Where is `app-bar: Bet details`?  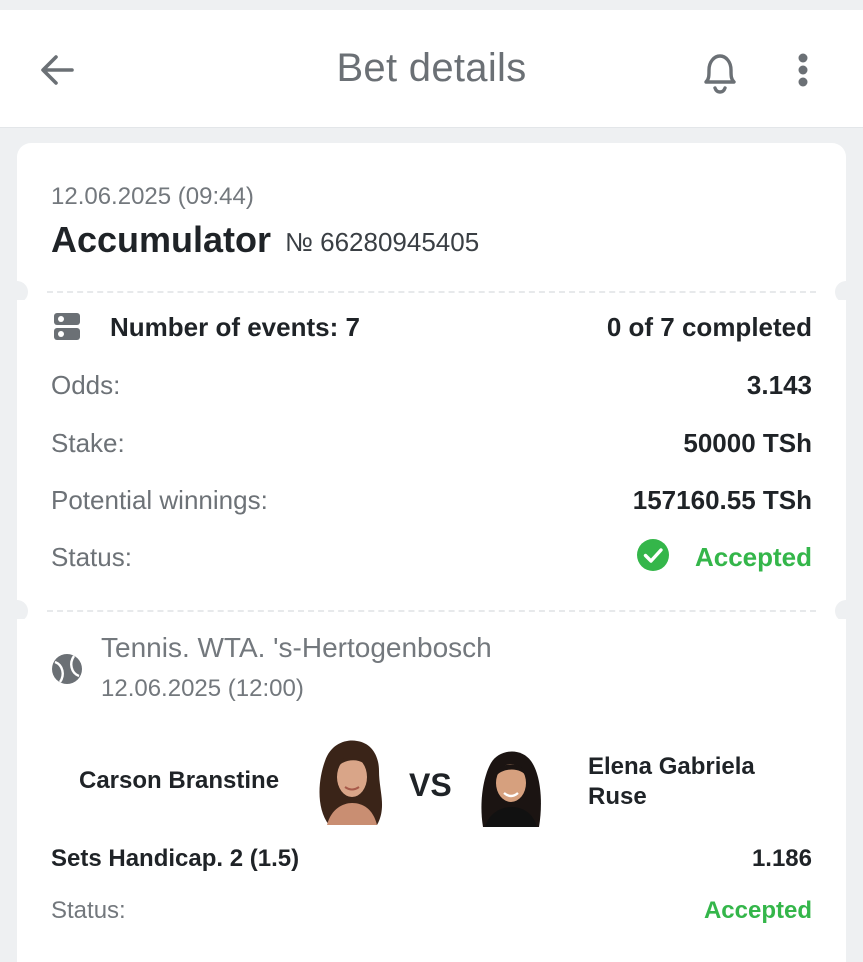
app-bar: Bet details is located at coordinates (431, 69).